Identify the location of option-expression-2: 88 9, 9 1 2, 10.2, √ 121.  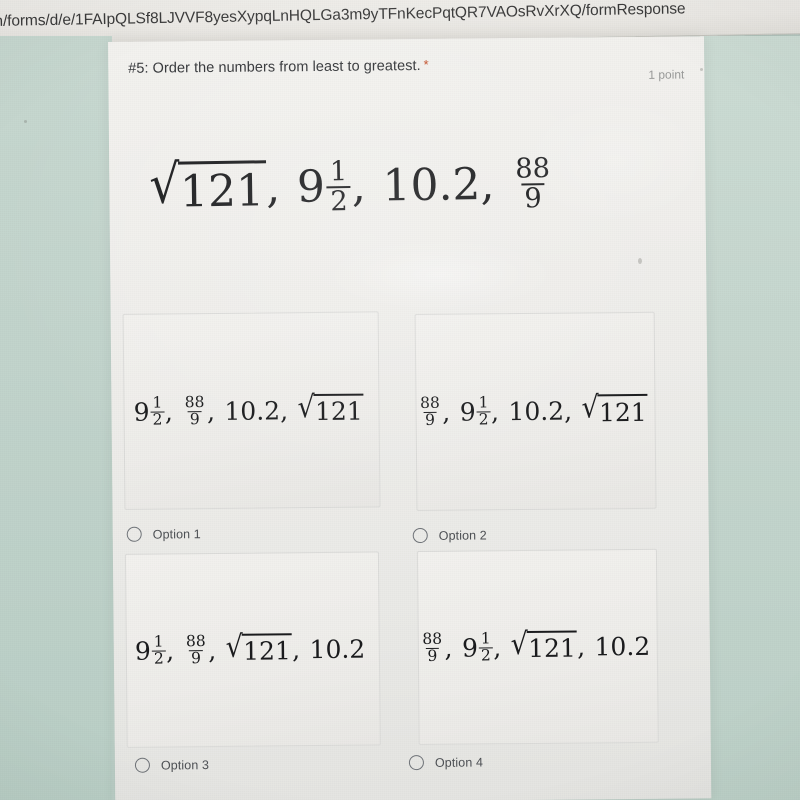
(536, 409).